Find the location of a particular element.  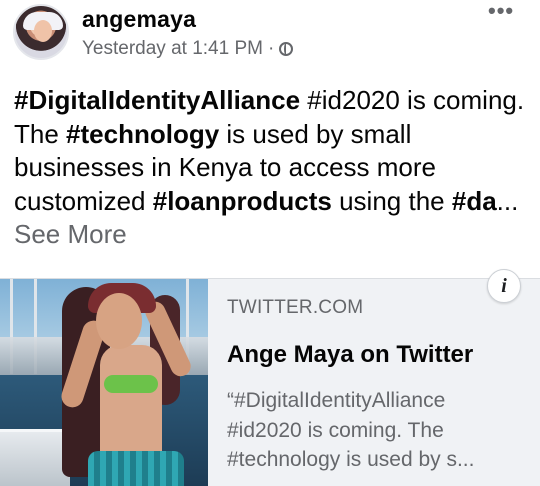

link-domain: TWITTER.COM is located at coordinates (295, 307).